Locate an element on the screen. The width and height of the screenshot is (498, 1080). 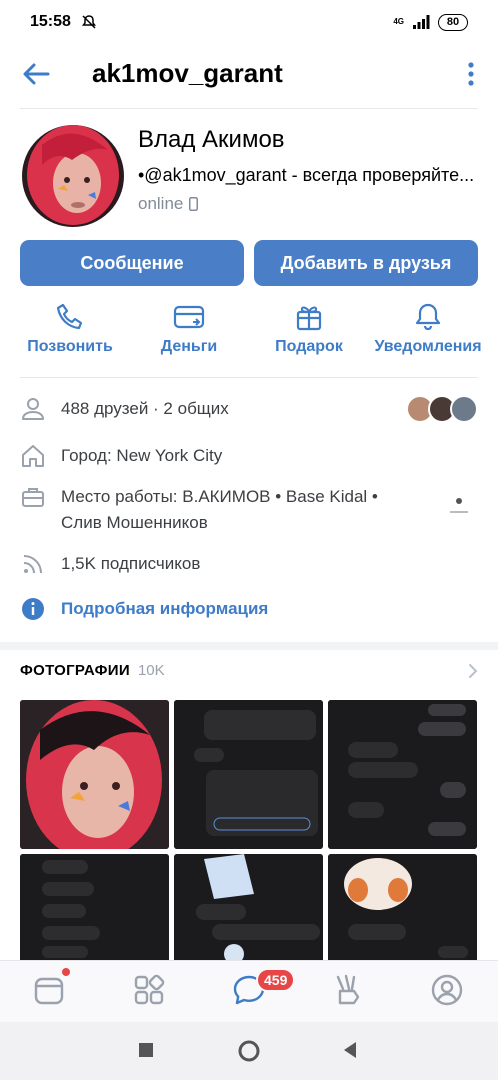
call-action: Позвонить is located at coordinates (70, 328).